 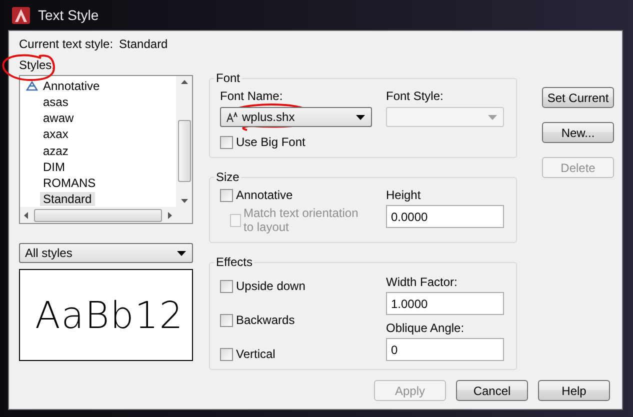 What do you see at coordinates (67, 199) in the screenshot?
I see `style-item: Standard` at bounding box center [67, 199].